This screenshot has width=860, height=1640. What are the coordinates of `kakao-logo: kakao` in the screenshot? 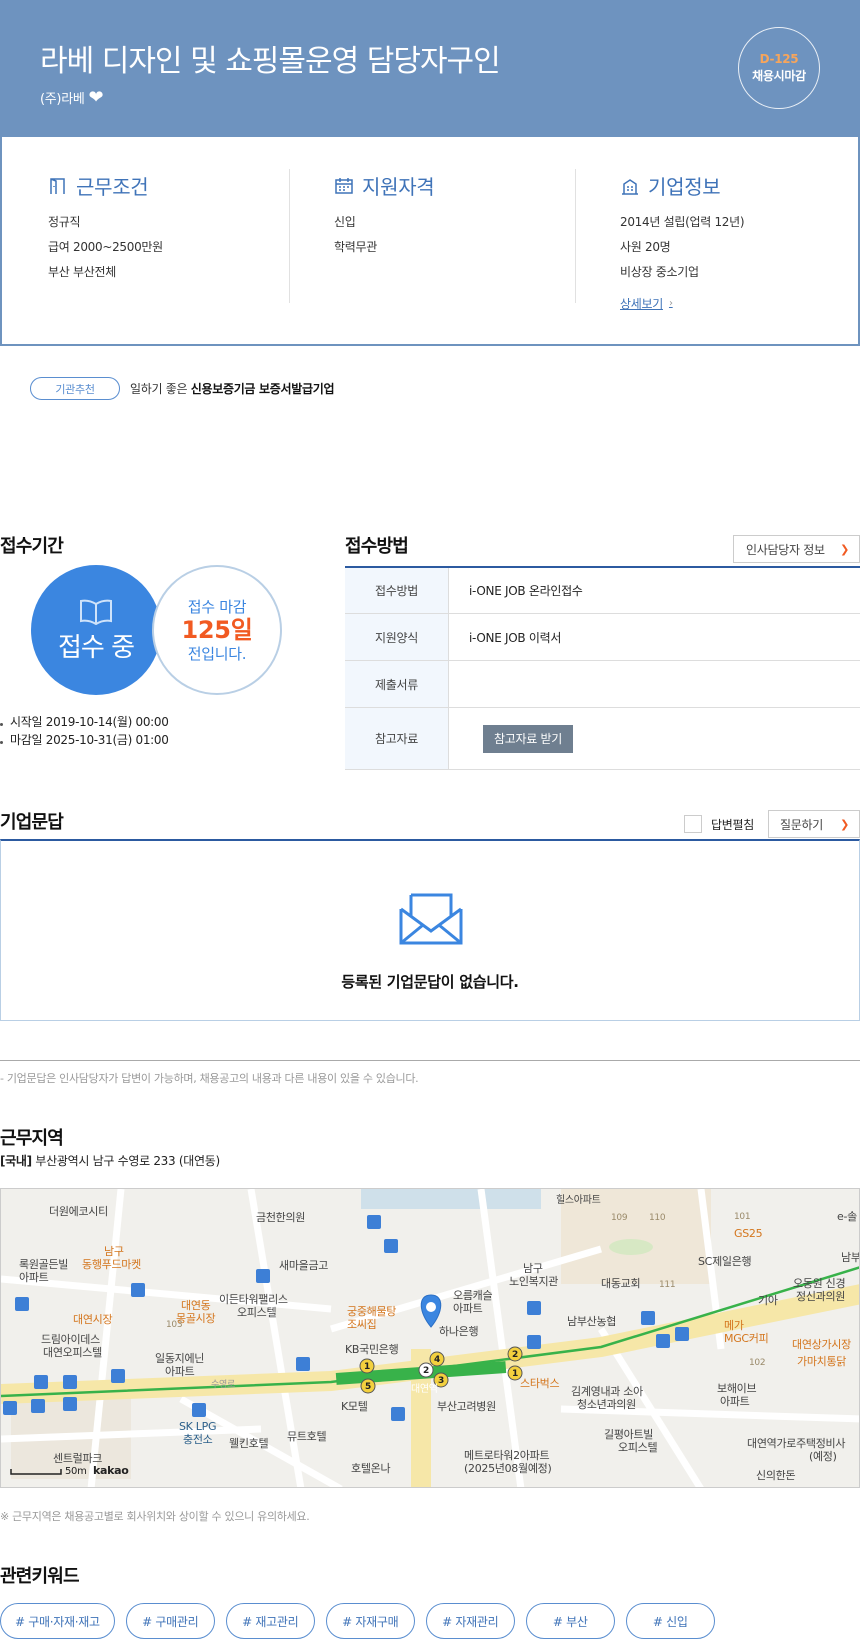 It's located at (111, 1470).